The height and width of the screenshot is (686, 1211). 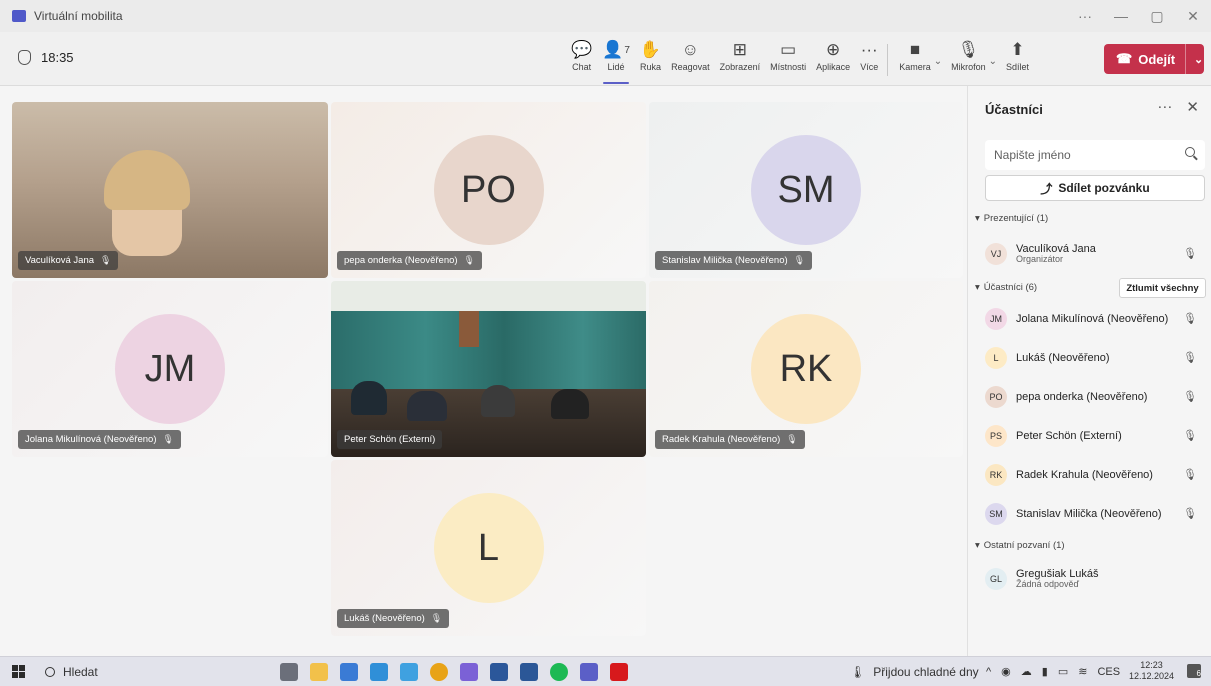 I want to click on taskbar-search: Hledat, so click(x=71, y=672).